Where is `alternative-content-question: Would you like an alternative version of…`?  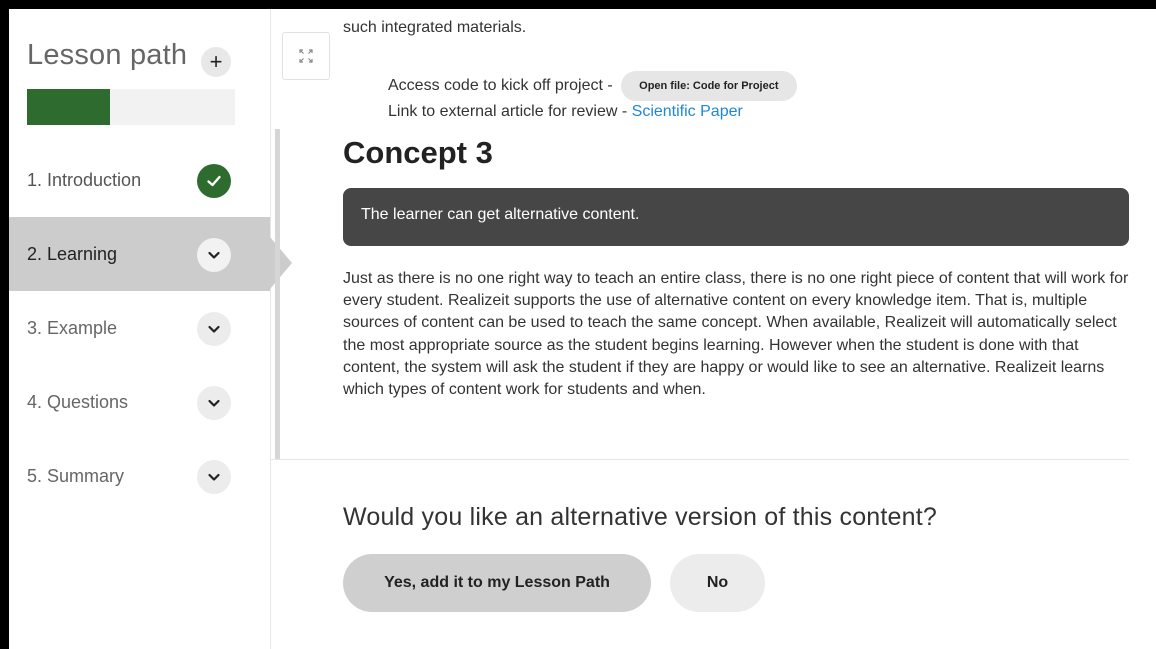
alternative-content-question: Would you like an alternative version of… is located at coordinates (640, 517).